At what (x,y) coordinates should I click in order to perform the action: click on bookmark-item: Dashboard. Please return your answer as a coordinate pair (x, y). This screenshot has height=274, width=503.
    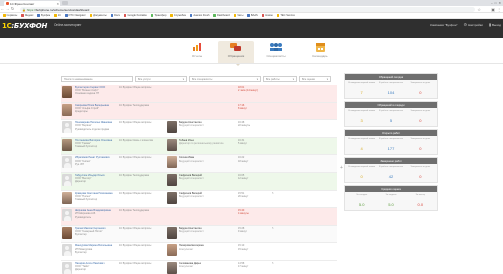
    Looking at the image, I should click on (221, 15).